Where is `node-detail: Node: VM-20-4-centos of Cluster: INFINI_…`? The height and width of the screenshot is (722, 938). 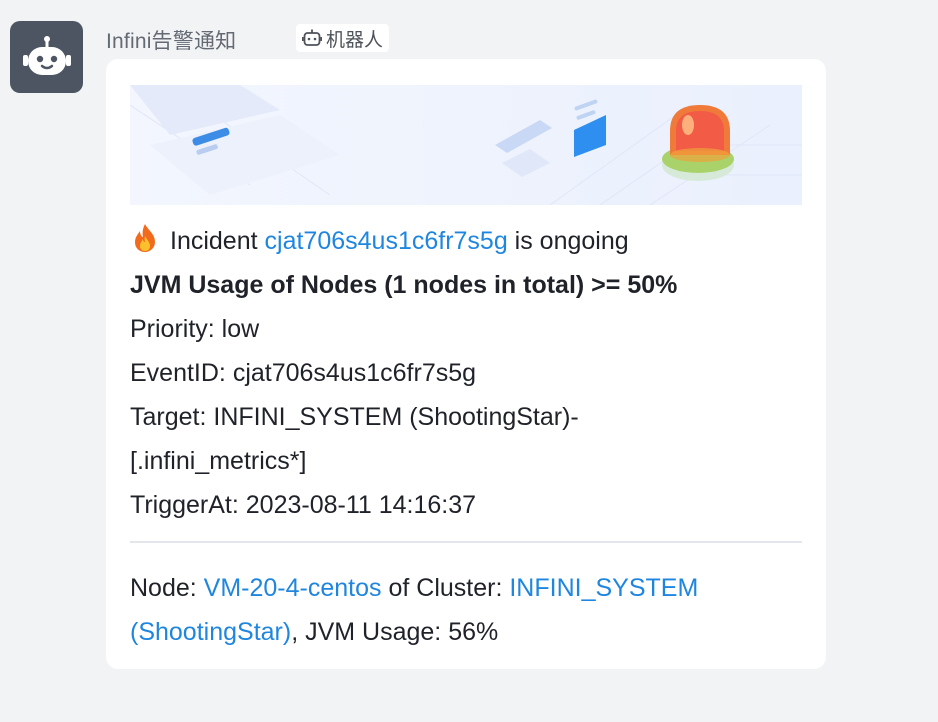
node-detail: Node: VM-20-4-centos of Cluster: INFINI_… is located at coordinates (466, 610).